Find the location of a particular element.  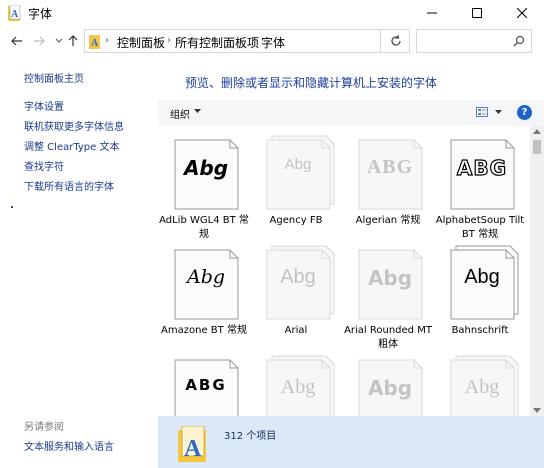

breadcrumb-all-items: 所有控制面板项 is located at coordinates (217, 42).